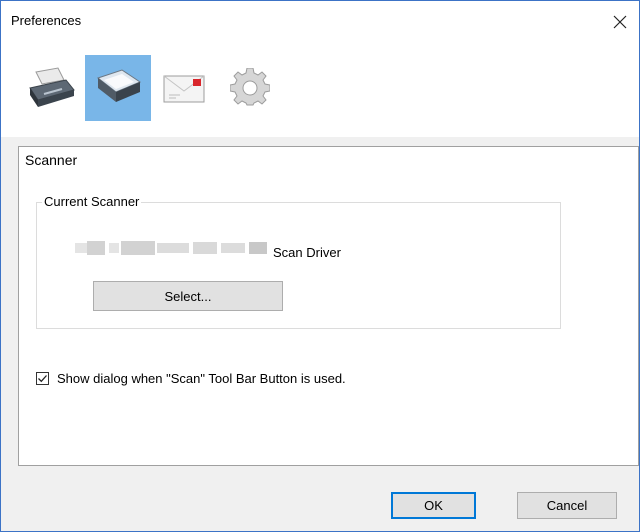  I want to click on checkmark-icon, so click(42, 379).